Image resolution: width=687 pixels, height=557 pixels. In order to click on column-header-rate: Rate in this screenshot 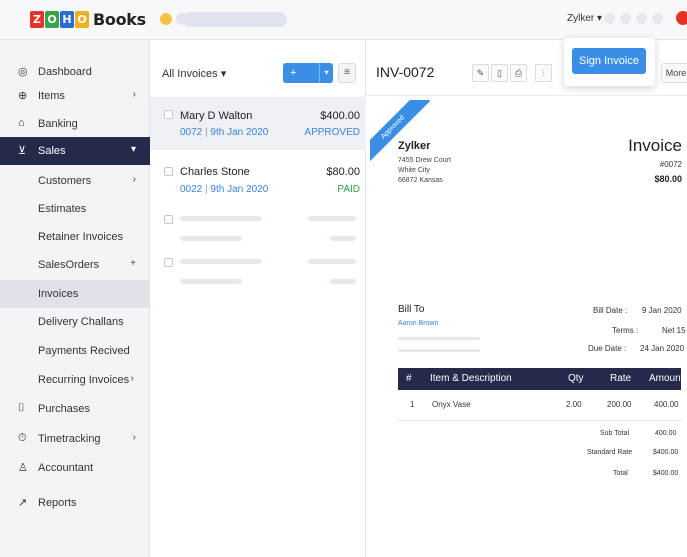, I will do `click(621, 378)`.